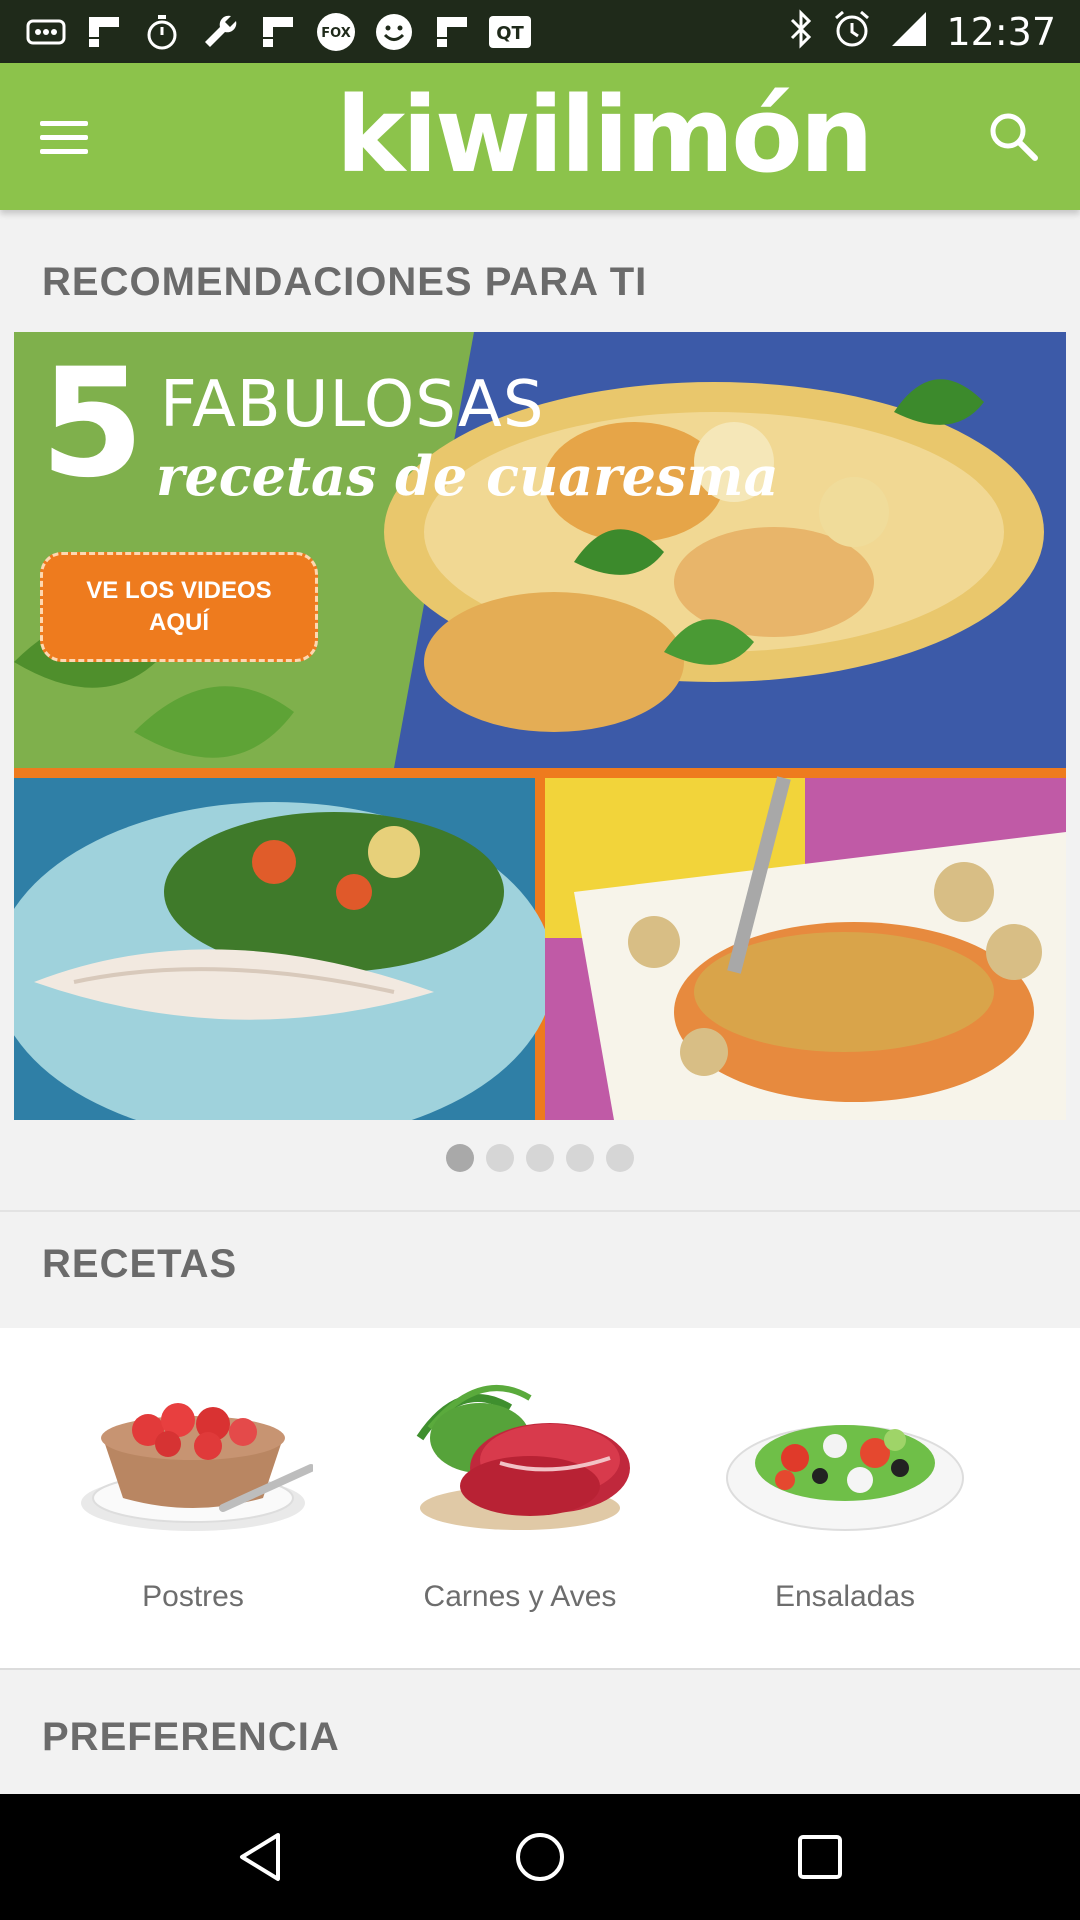  I want to click on status-bar: FOX QT 12:37, so click(540, 31).